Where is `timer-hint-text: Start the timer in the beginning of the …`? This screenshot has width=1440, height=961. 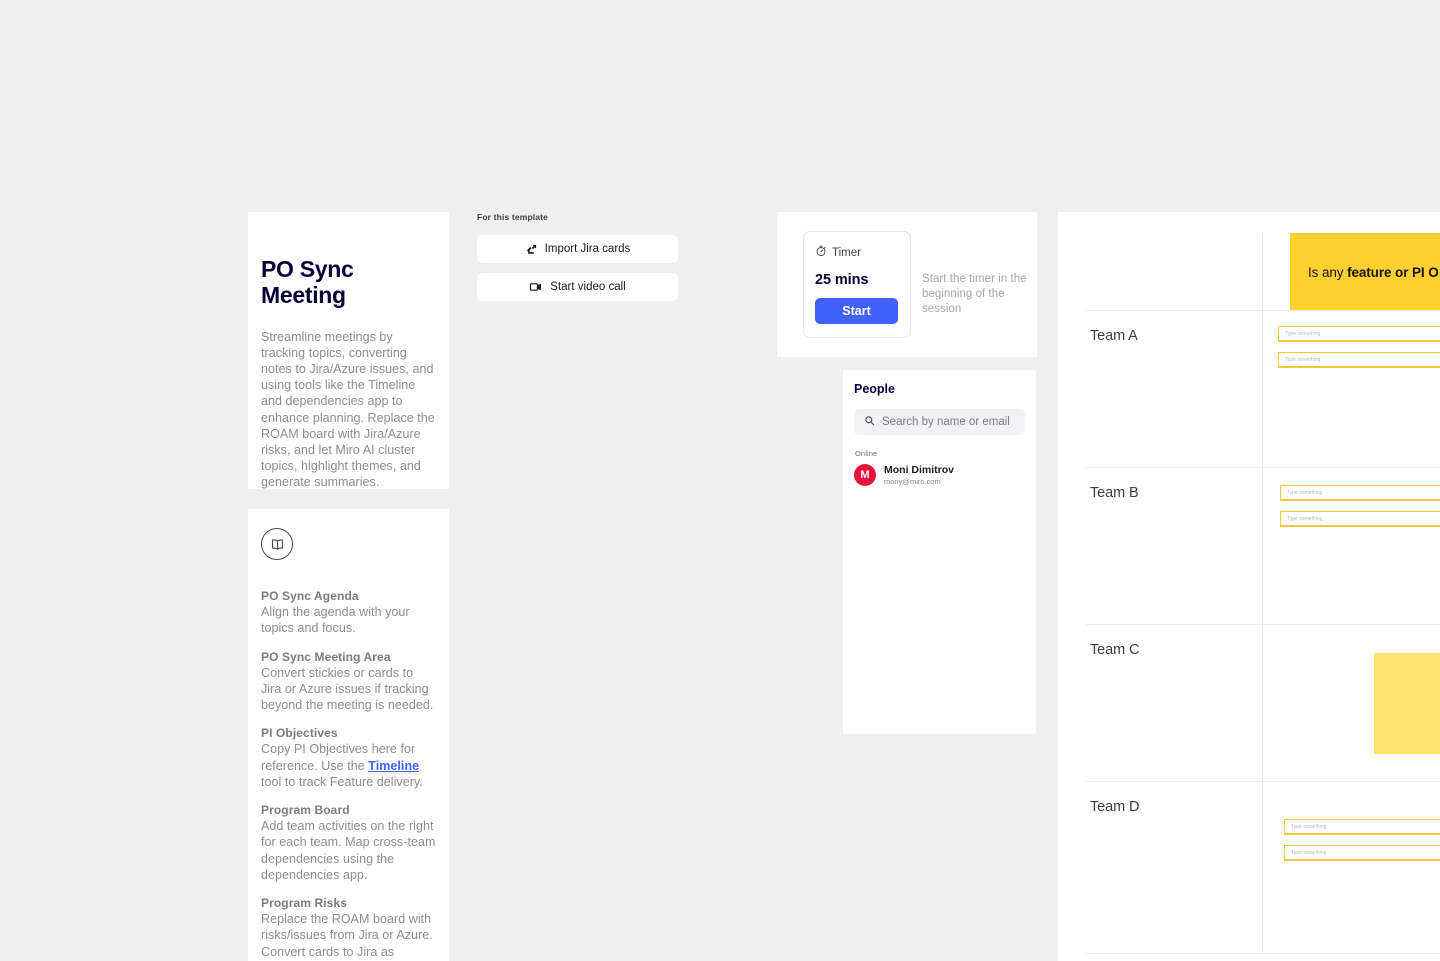 timer-hint-text: Start the timer in the beginning of the … is located at coordinates (974, 294).